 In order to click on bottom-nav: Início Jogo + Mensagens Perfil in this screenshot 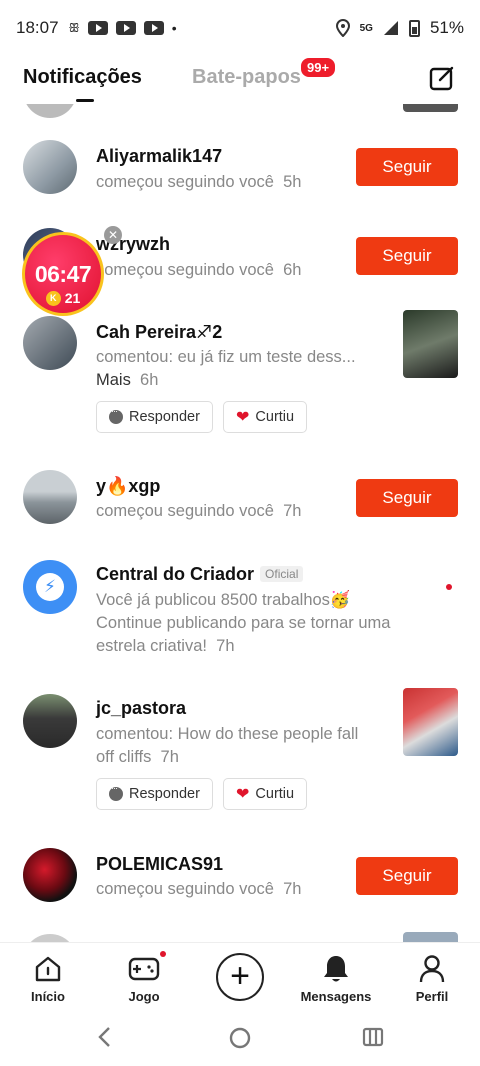, I will do `click(240, 977)`.